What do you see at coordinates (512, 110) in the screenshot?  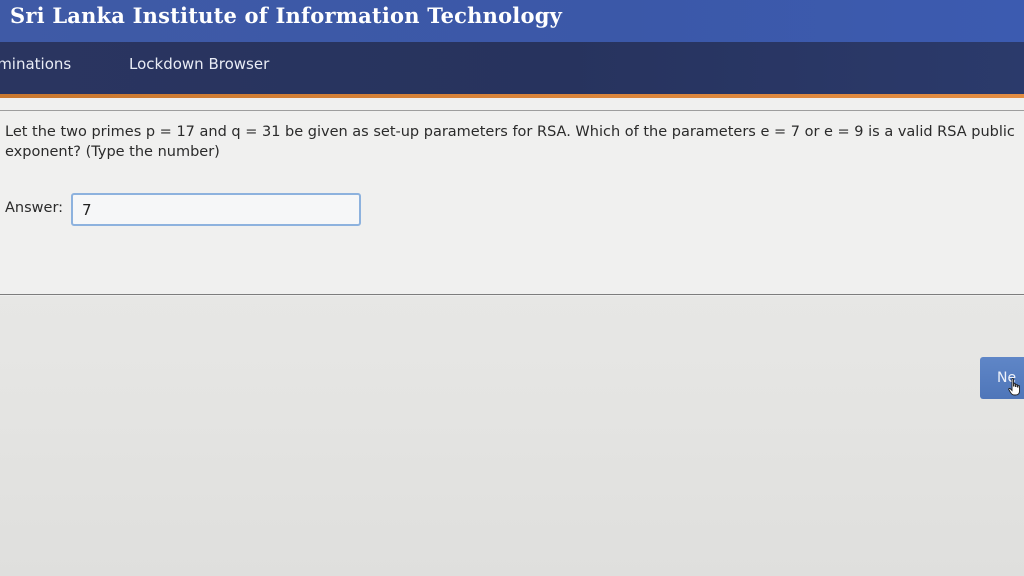 I see `divider-top` at bounding box center [512, 110].